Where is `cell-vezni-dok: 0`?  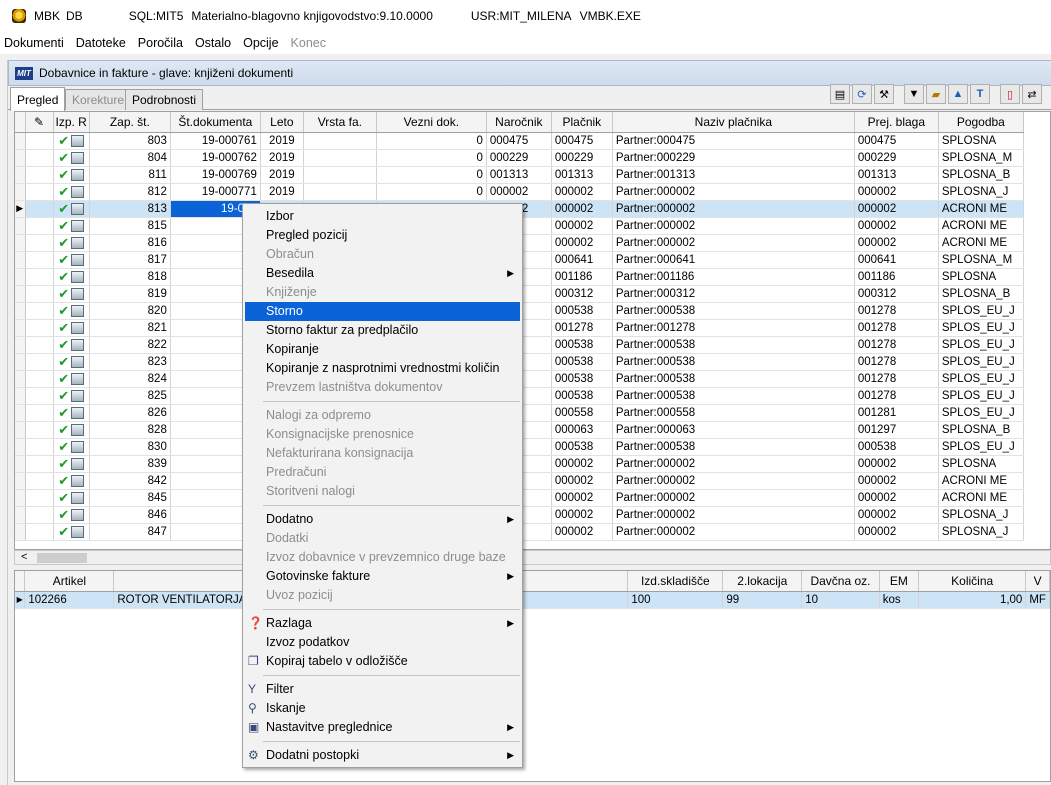 cell-vezni-dok: 0 is located at coordinates (431, 192).